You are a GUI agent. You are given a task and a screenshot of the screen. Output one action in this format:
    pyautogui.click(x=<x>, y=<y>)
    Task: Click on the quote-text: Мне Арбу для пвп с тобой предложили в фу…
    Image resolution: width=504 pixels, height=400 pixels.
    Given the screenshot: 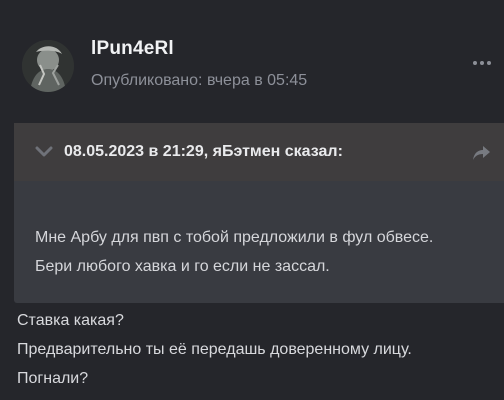 What is the action you would take?
    pyautogui.click(x=234, y=252)
    